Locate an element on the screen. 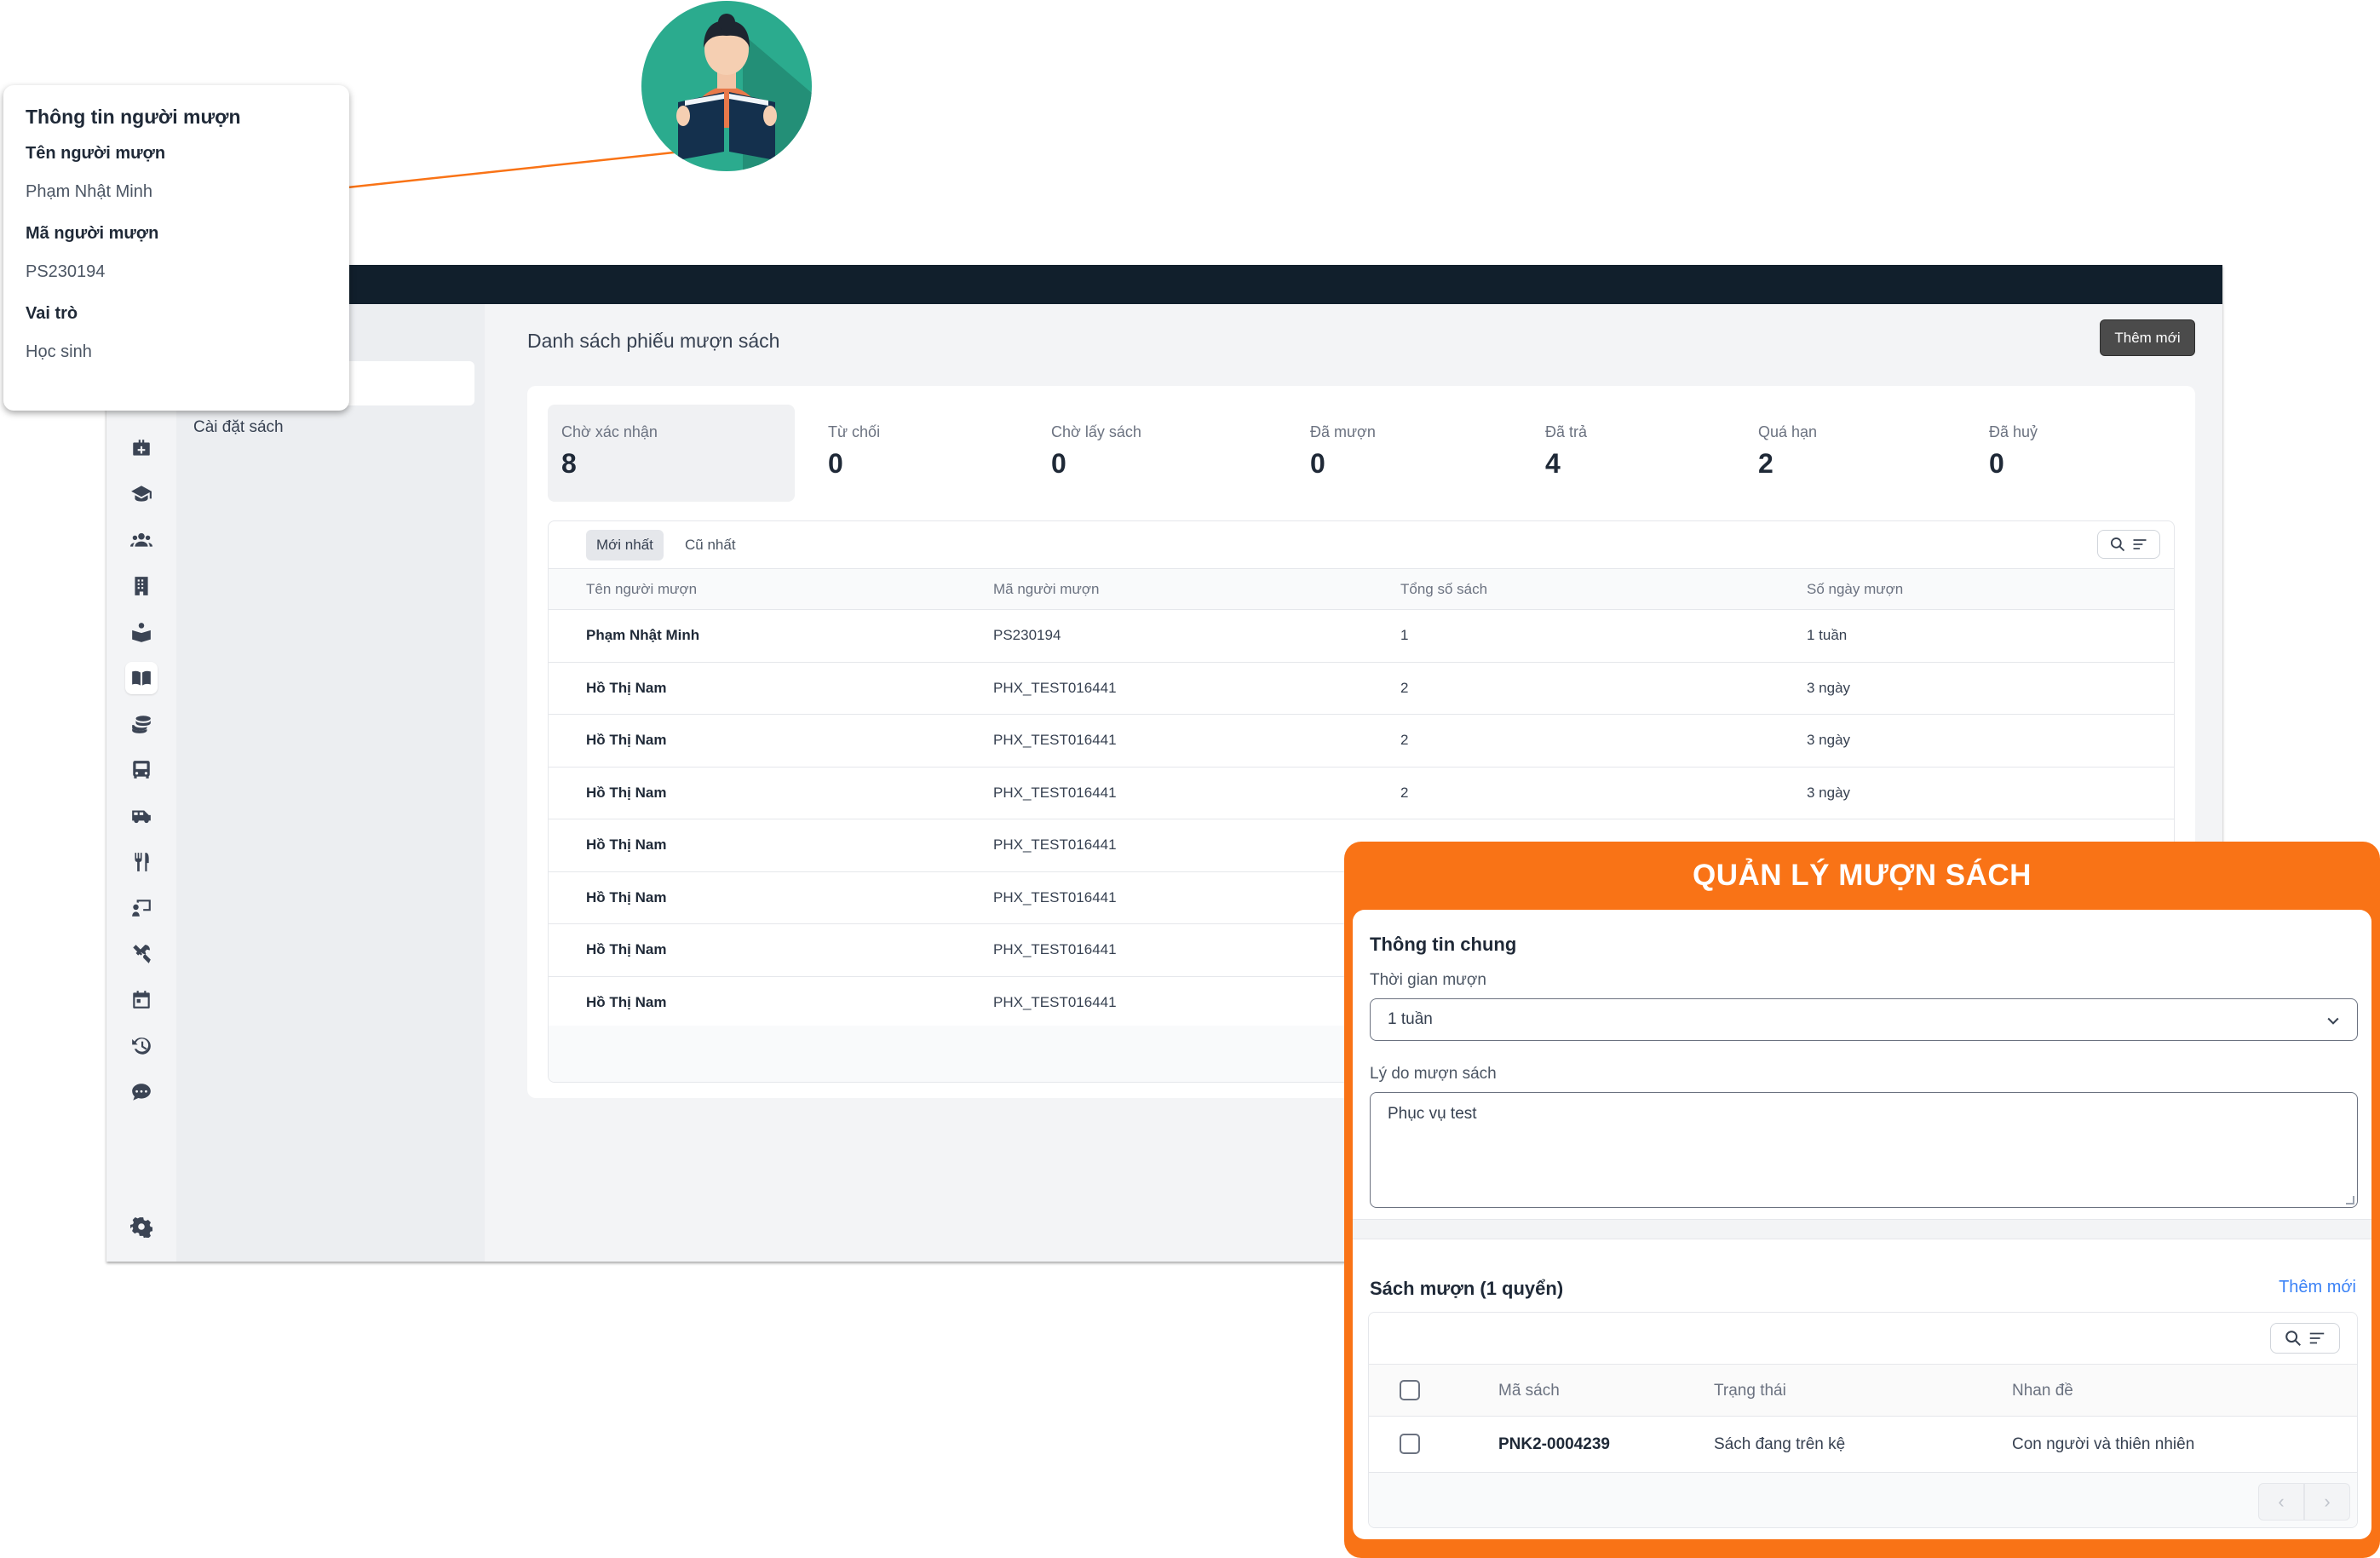 The image size is (2380, 1558). books-table-footer: ‹ › is located at coordinates (1863, 1500).